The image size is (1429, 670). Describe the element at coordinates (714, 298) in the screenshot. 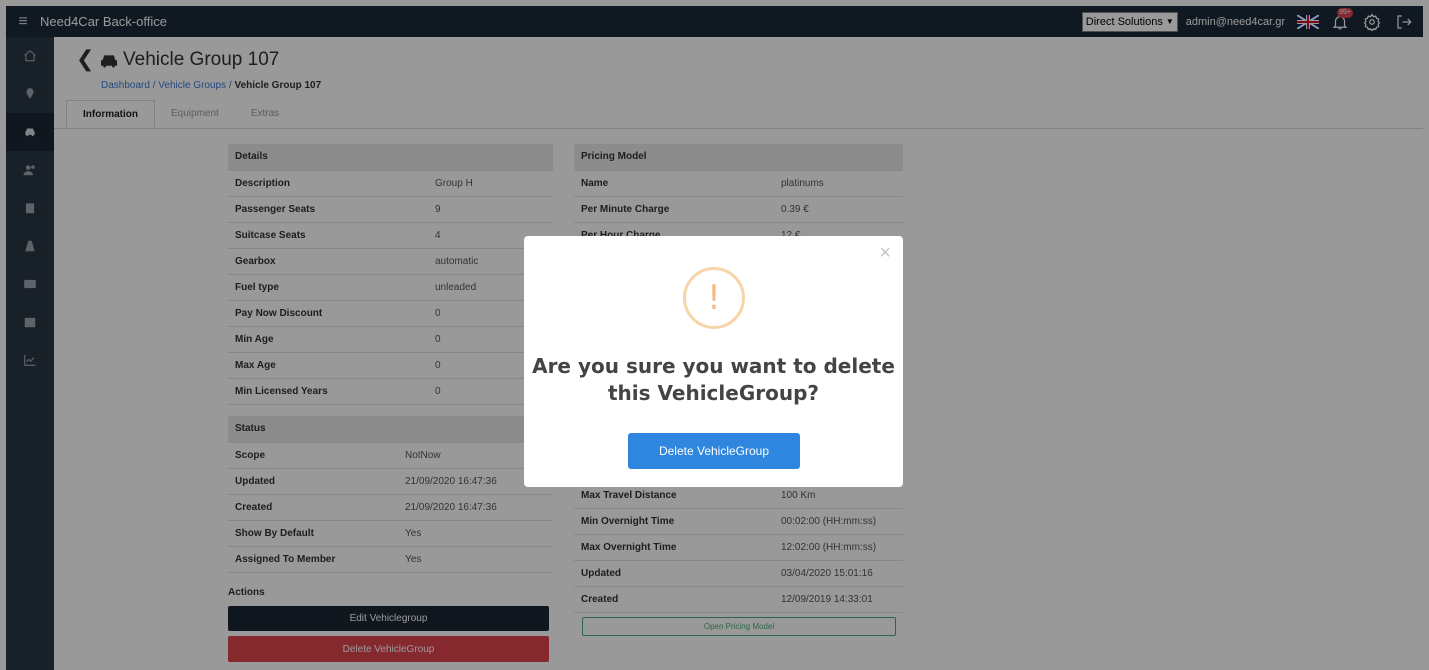

I see `warning-icon: !` at that location.